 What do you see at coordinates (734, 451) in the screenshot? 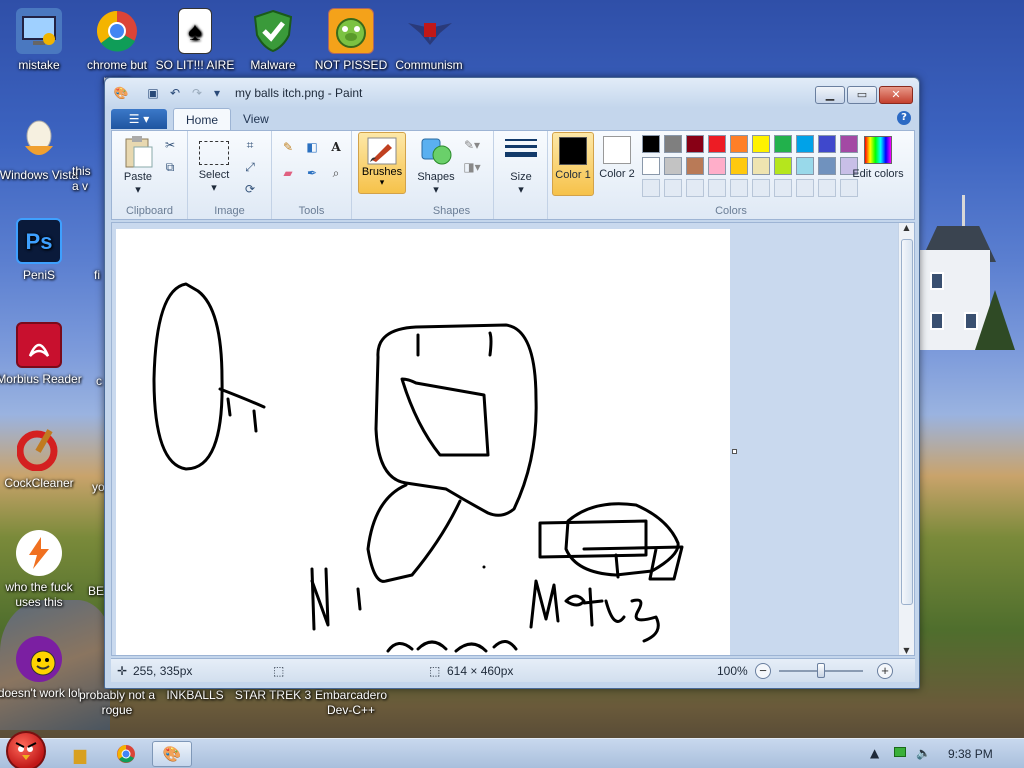
I see `resize-handle` at bounding box center [734, 451].